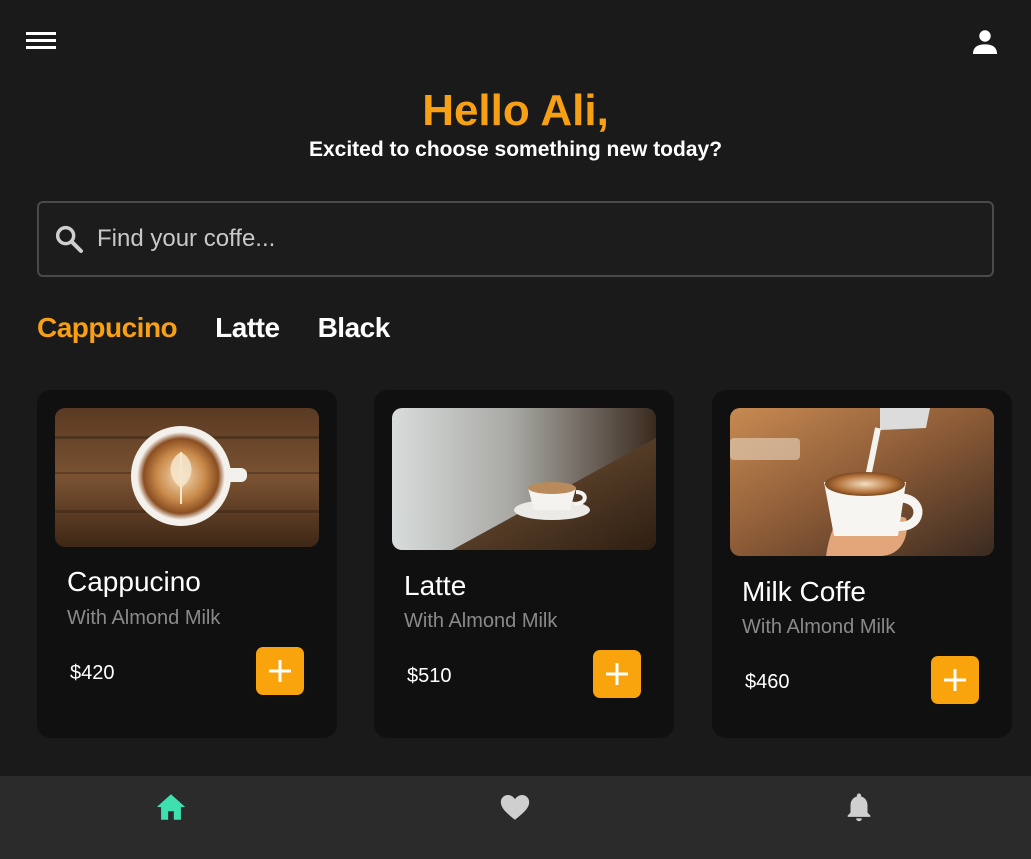 The height and width of the screenshot is (859, 1031). Describe the element at coordinates (524, 564) in the screenshot. I see `product-card-latte: Latte With Almond Milk $510` at that location.